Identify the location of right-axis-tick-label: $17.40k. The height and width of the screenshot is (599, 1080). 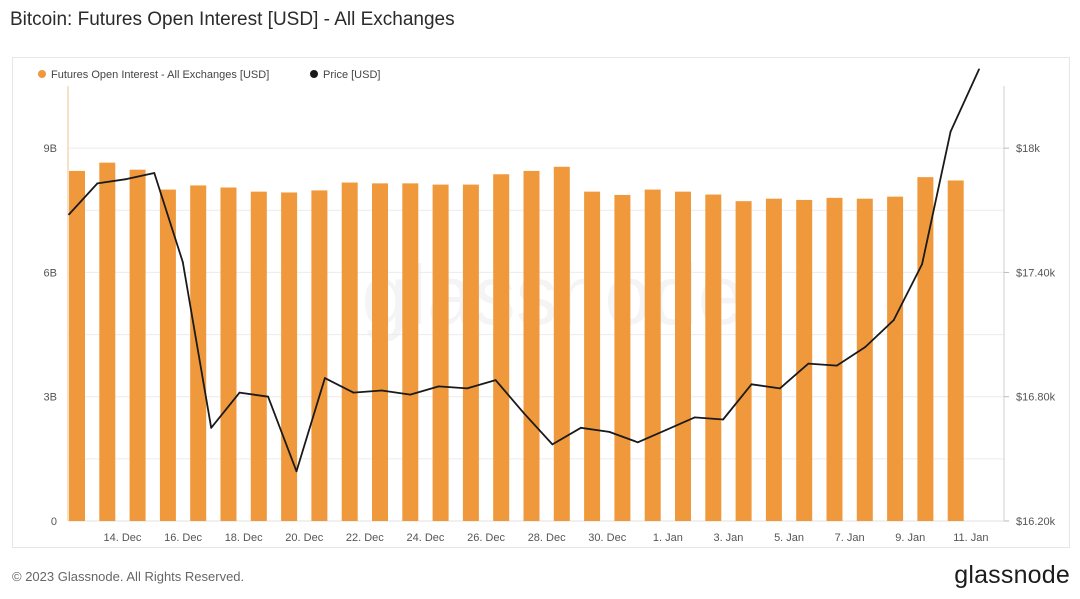
(1036, 273).